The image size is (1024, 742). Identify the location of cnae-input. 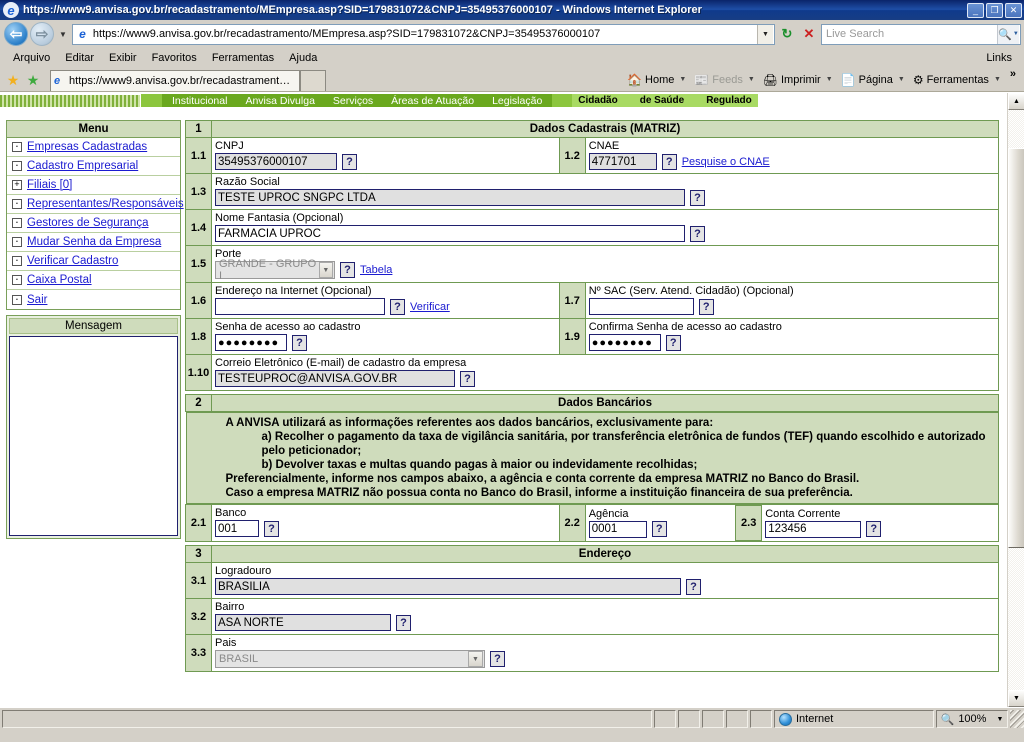
(622, 161).